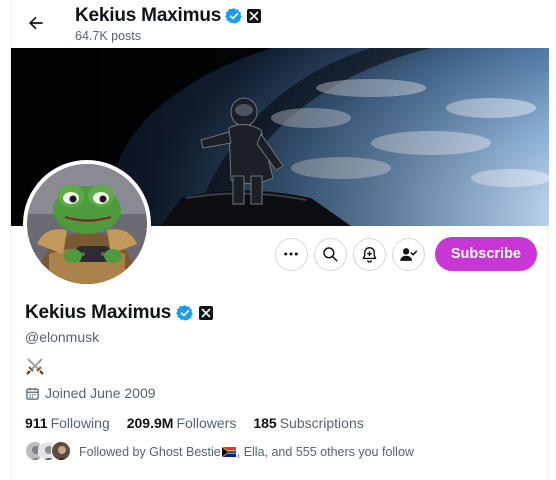  What do you see at coordinates (321, 423) in the screenshot?
I see `subscriptions-label: Subscriptions` at bounding box center [321, 423].